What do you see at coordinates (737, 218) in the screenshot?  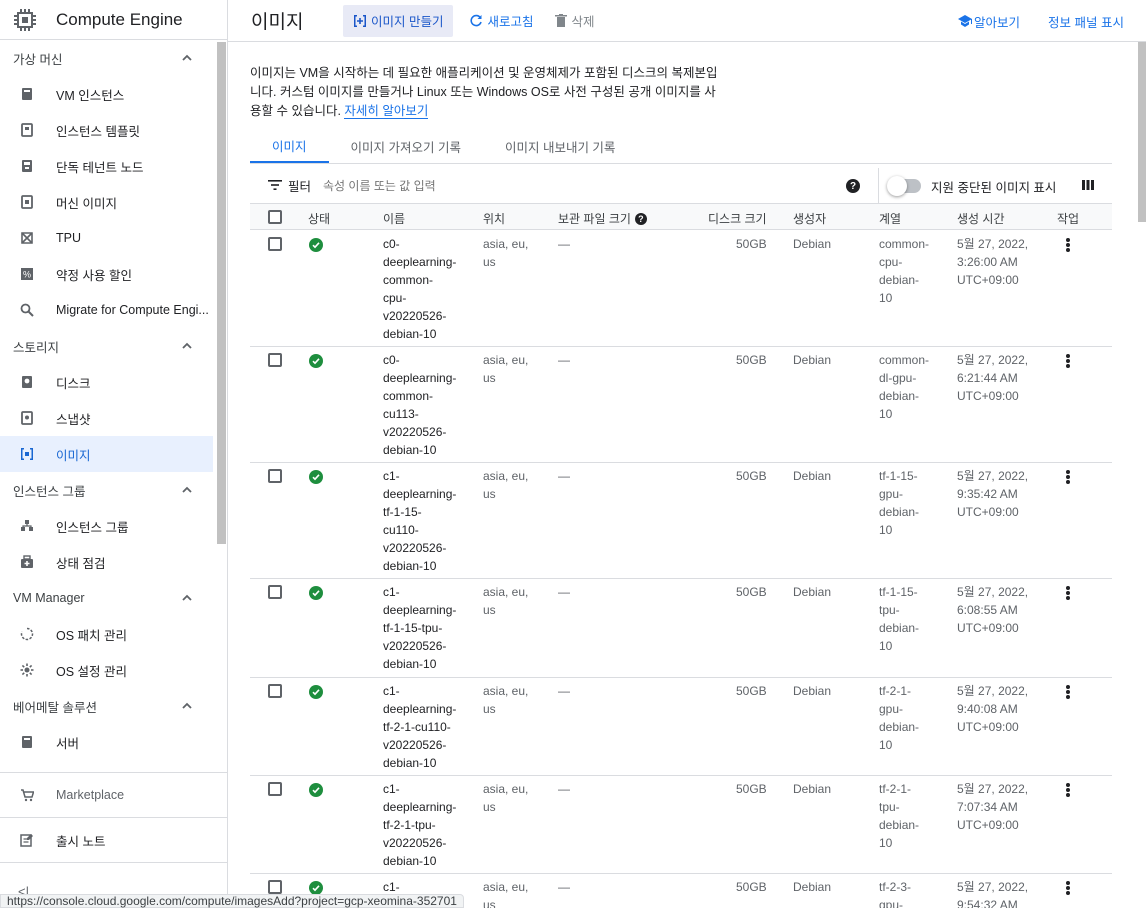 I see `header-disk-size: 디스크 크기` at bounding box center [737, 218].